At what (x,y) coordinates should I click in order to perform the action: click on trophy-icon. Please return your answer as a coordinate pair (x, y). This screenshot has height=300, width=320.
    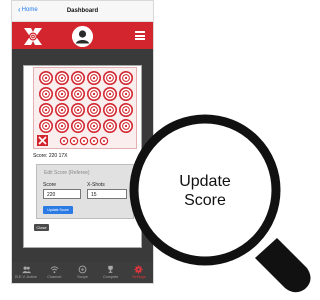
    Looking at the image, I should click on (110, 269).